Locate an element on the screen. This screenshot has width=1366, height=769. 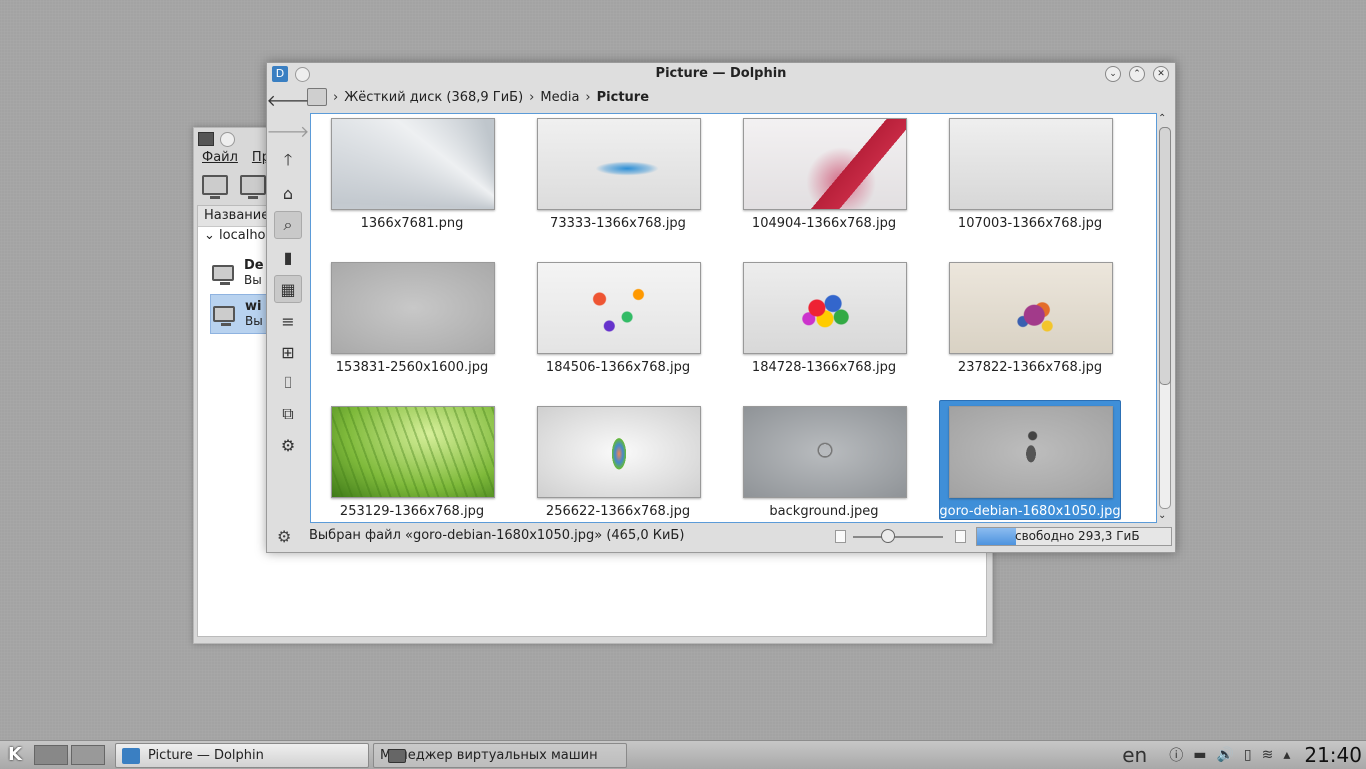
file-item: background.jpeg is located at coordinates (842, 463).